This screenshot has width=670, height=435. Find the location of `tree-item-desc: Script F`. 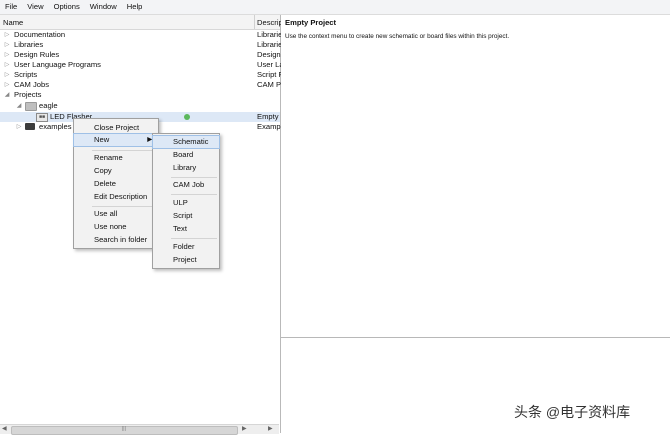

tree-item-desc: Script F is located at coordinates (270, 74).